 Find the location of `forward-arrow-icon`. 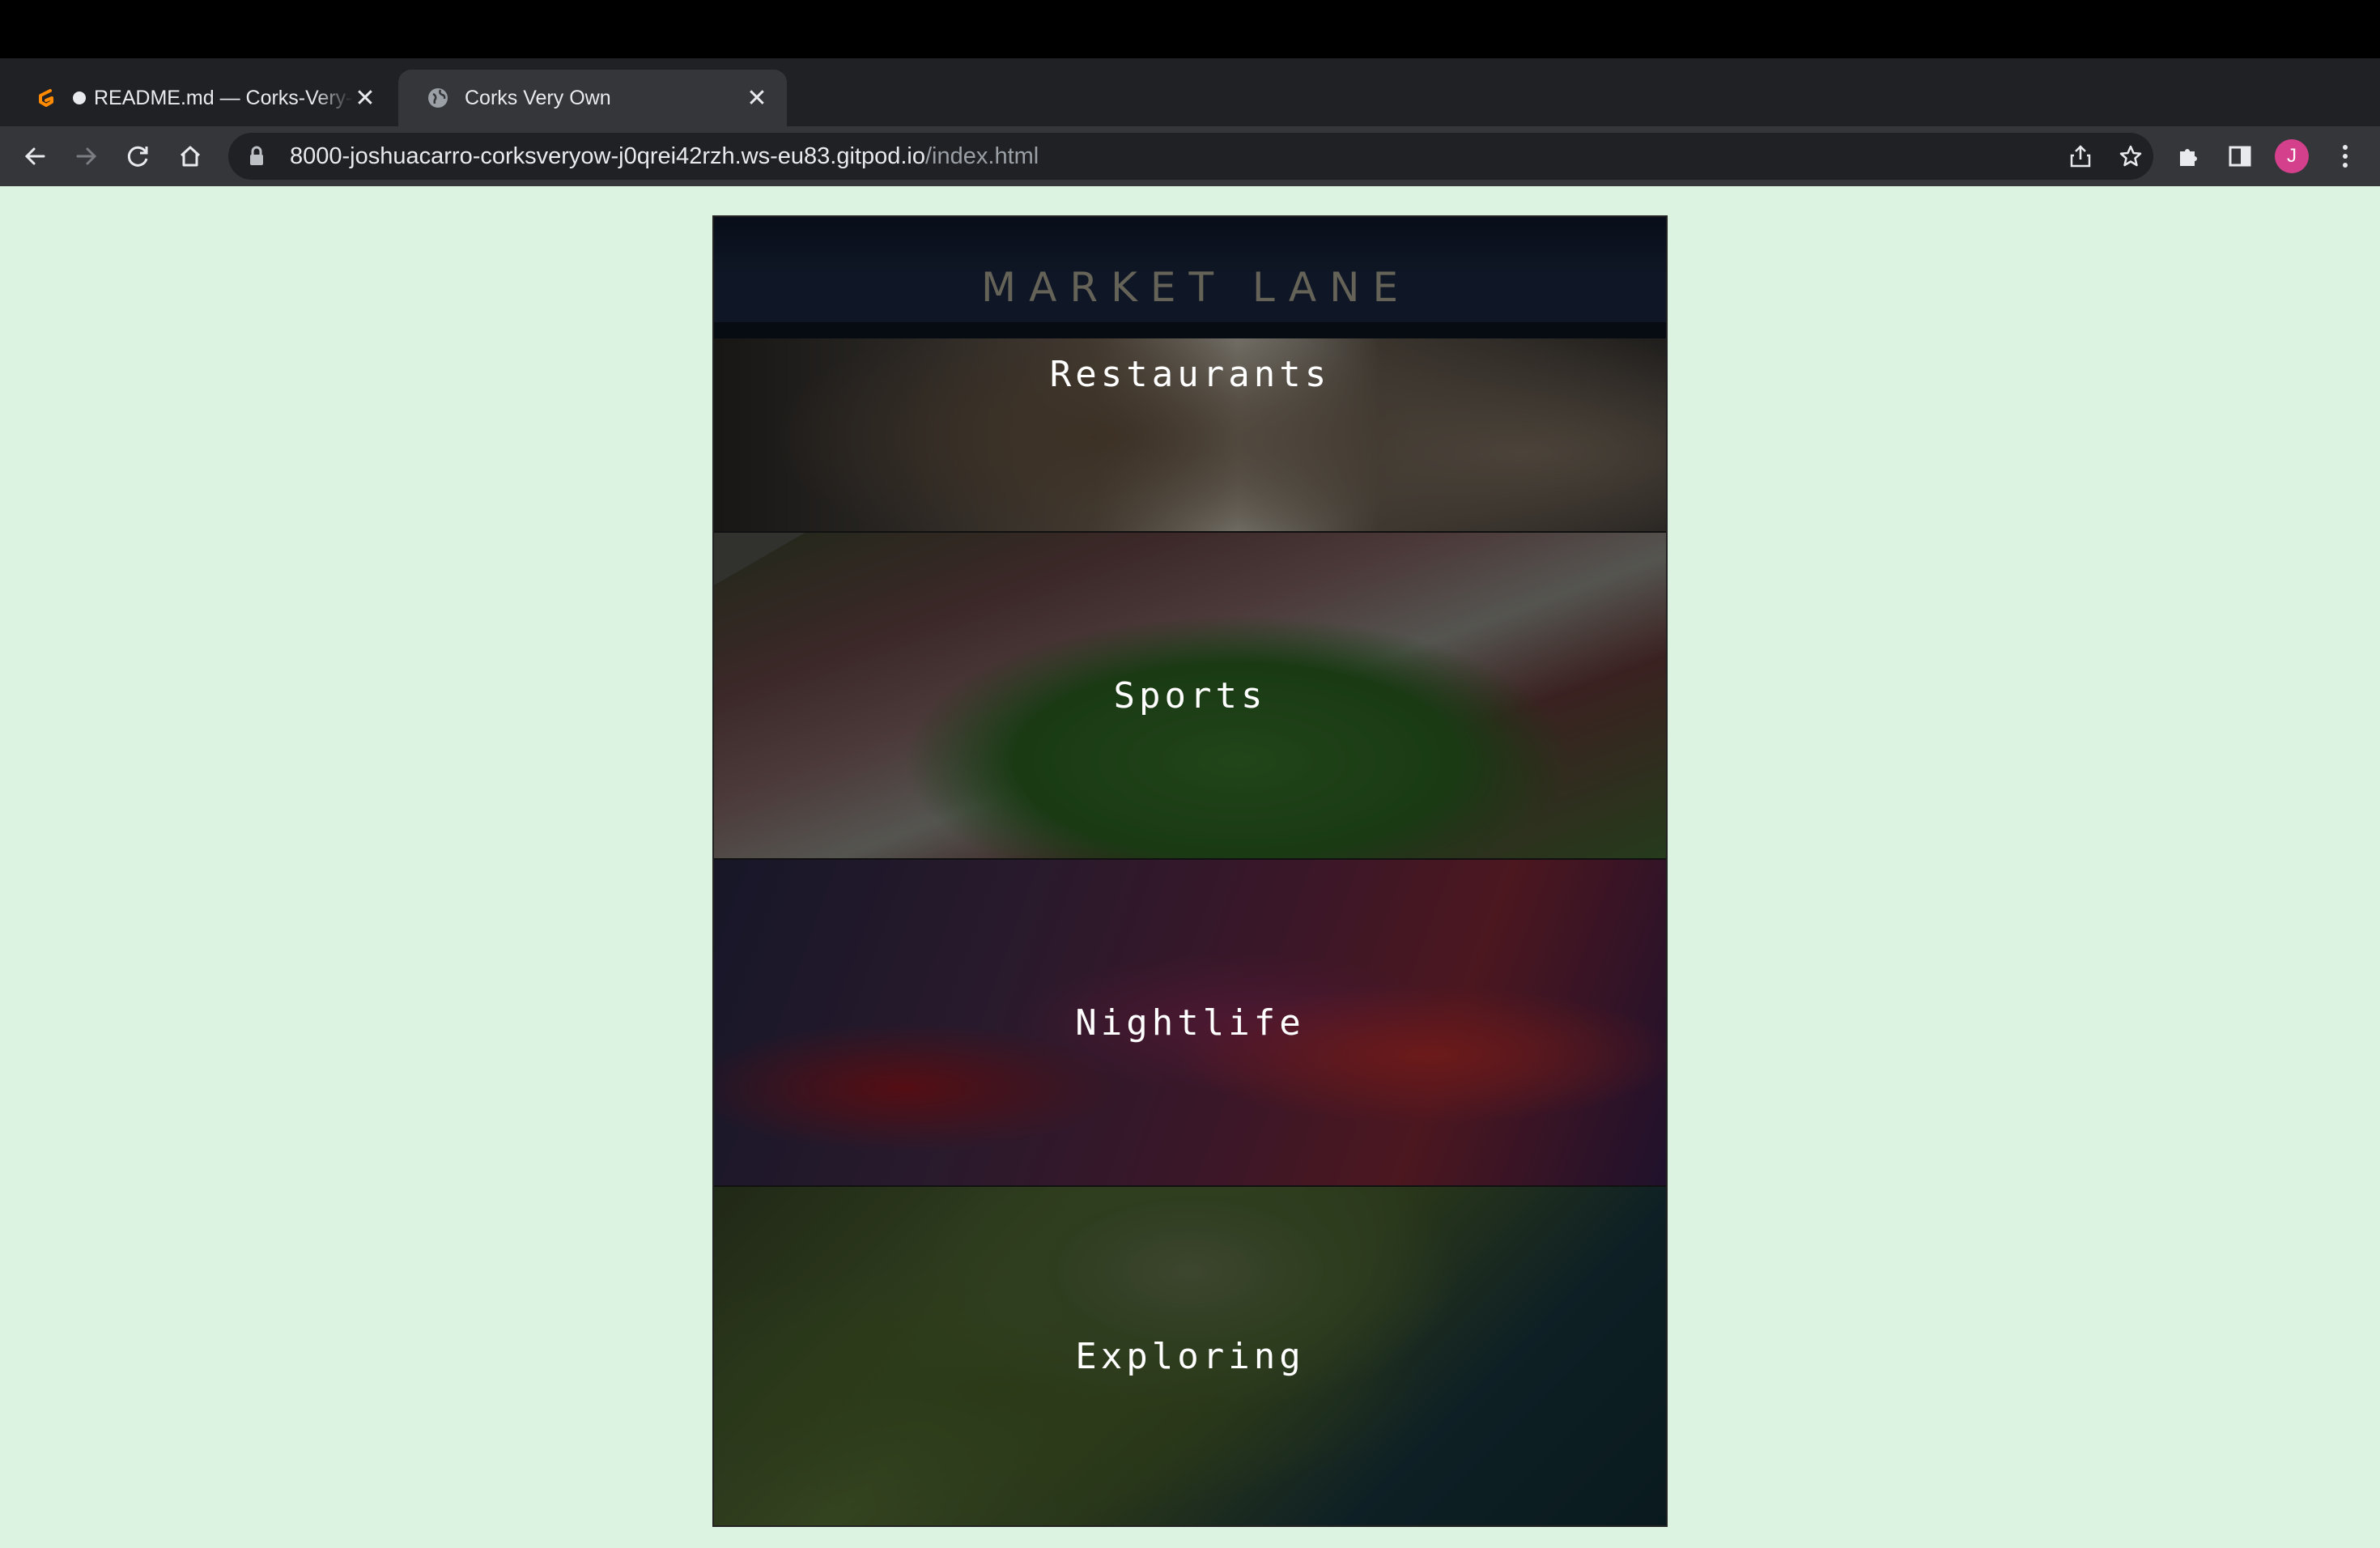

forward-arrow-icon is located at coordinates (87, 156).